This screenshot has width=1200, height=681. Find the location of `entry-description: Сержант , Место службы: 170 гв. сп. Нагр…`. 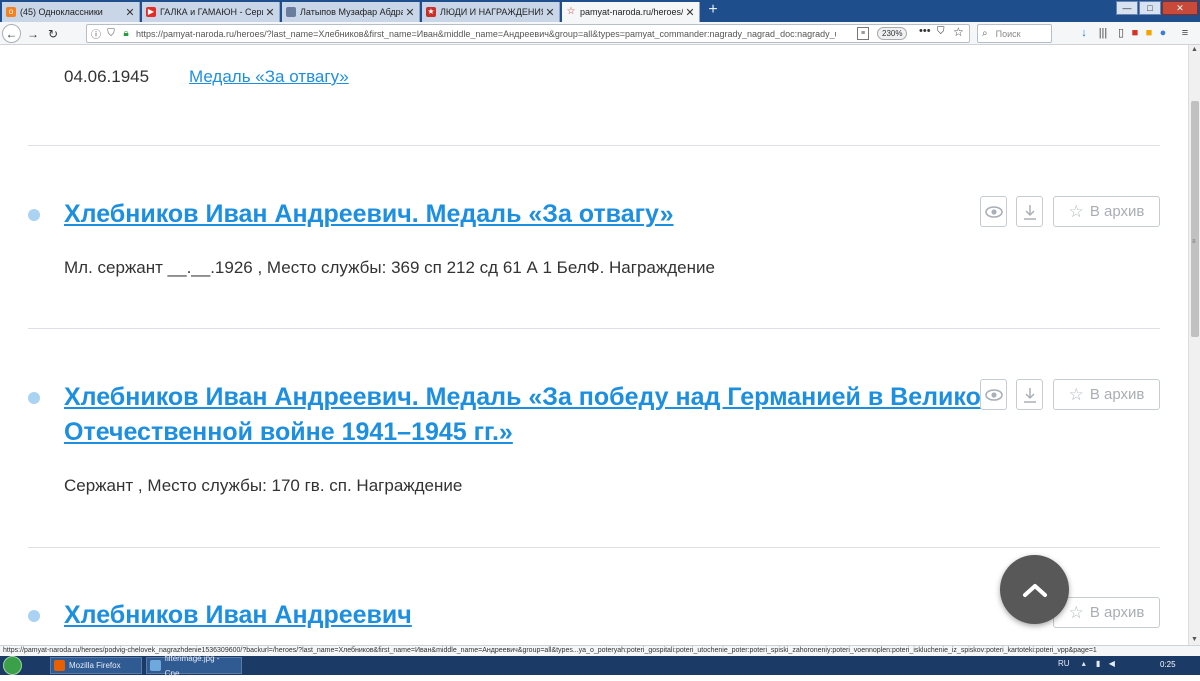

entry-description: Сержант , Место службы: 170 гв. сп. Нагр… is located at coordinates (263, 485).